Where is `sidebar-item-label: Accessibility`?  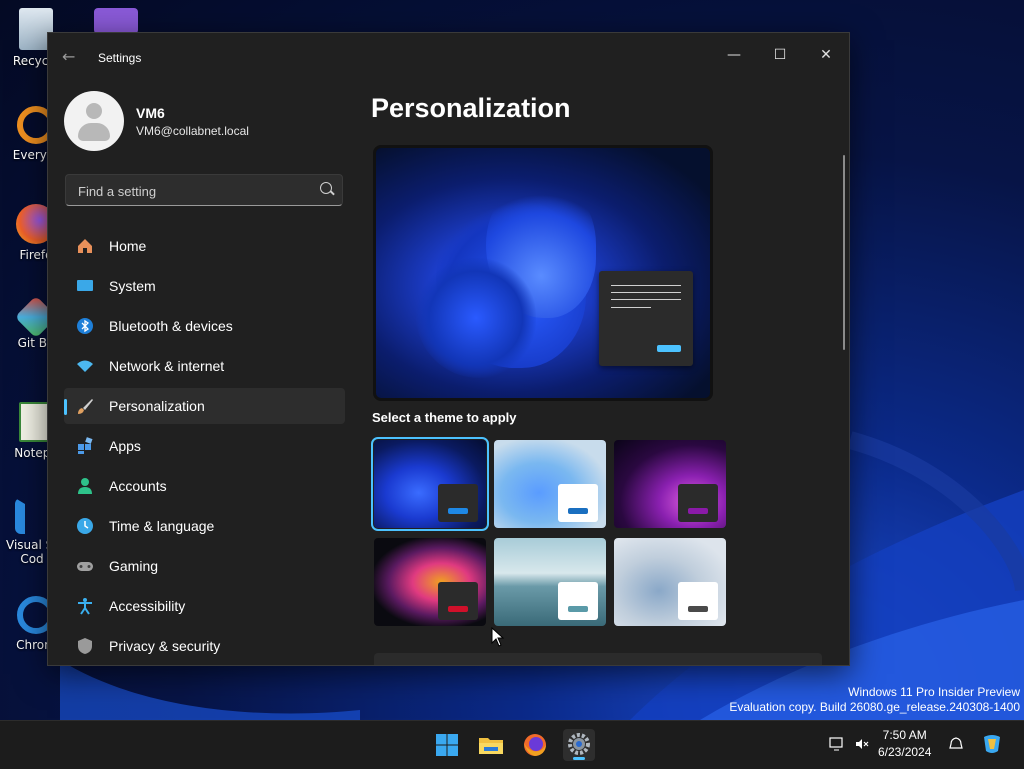
sidebar-item-label: Accessibility is located at coordinates (147, 606).